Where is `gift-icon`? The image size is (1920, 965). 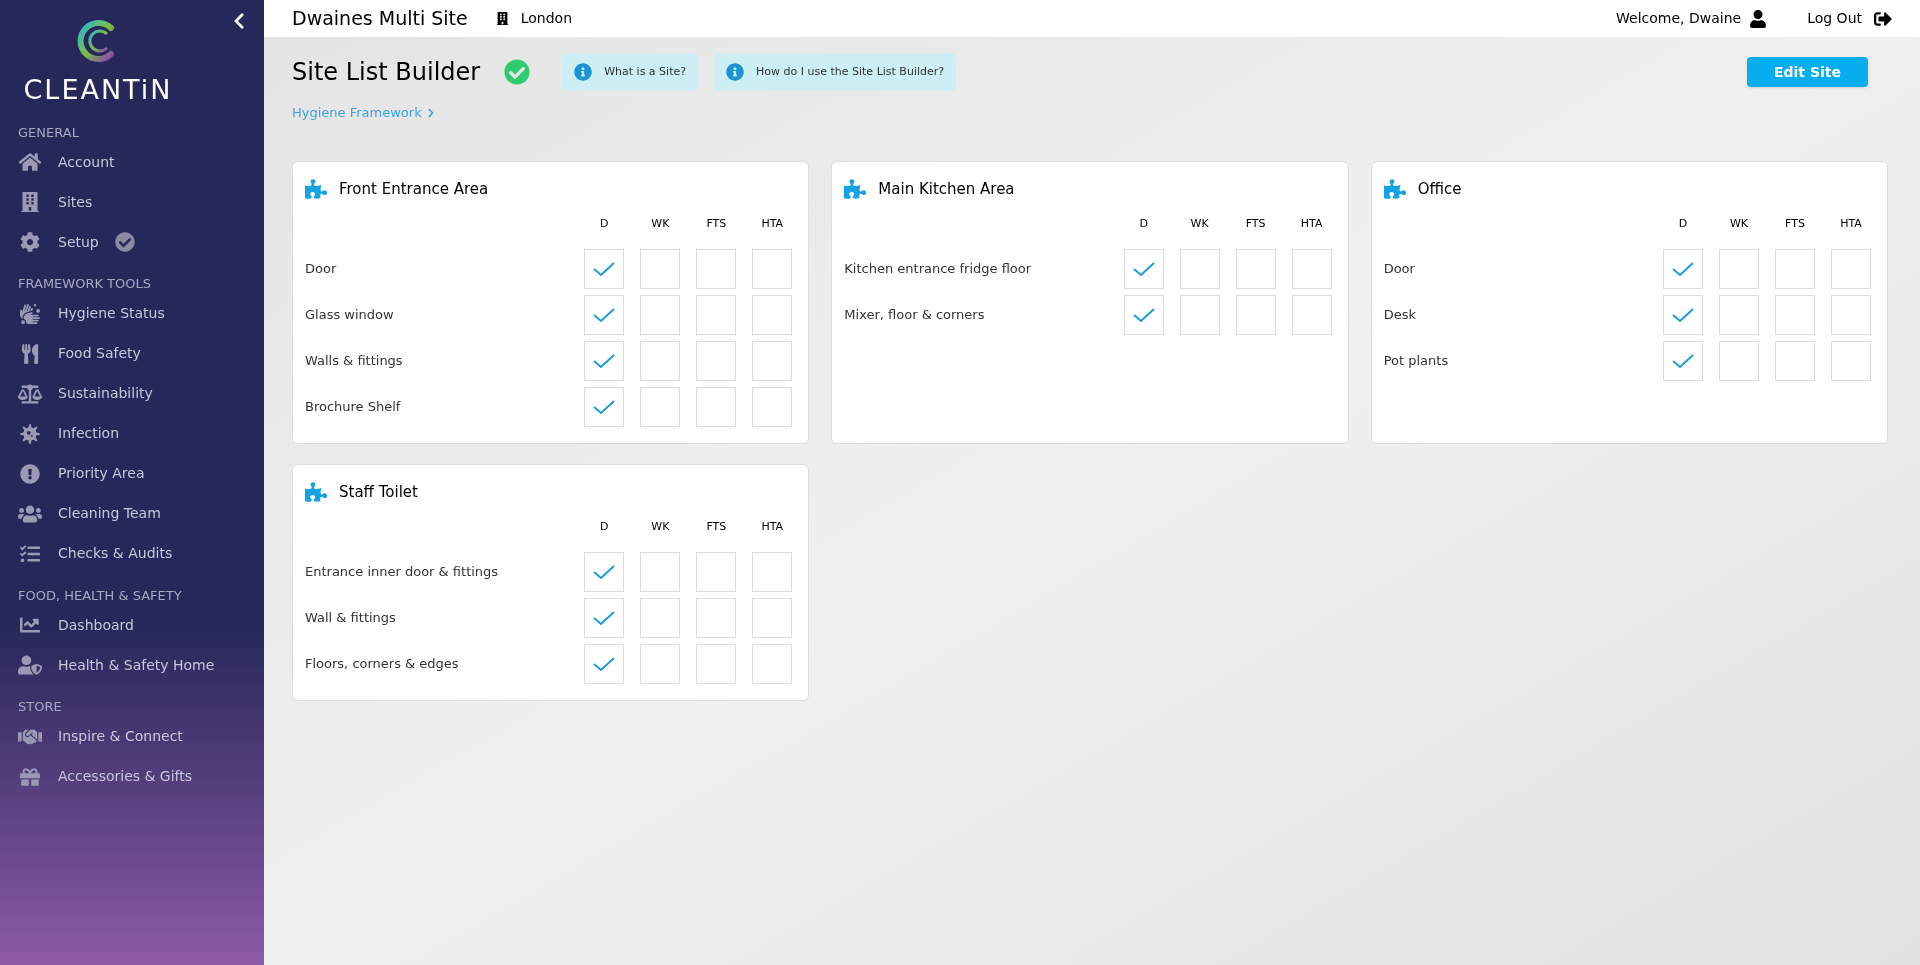 gift-icon is located at coordinates (30, 776).